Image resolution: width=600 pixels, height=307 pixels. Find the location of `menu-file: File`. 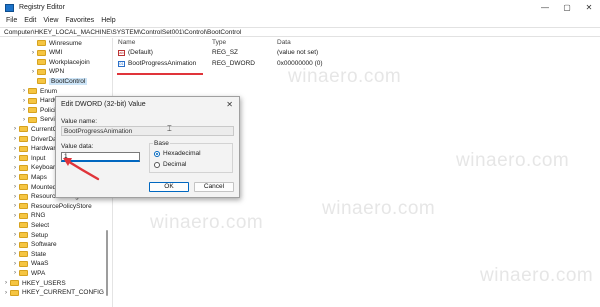

menu-file: File is located at coordinates (11, 20).